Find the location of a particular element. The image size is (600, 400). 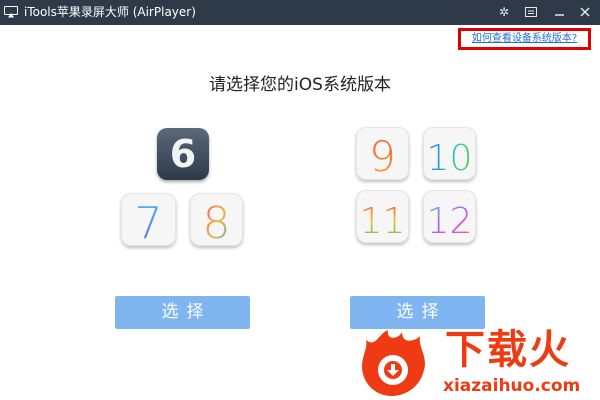

svg-text: 12 is located at coordinates (450, 221).